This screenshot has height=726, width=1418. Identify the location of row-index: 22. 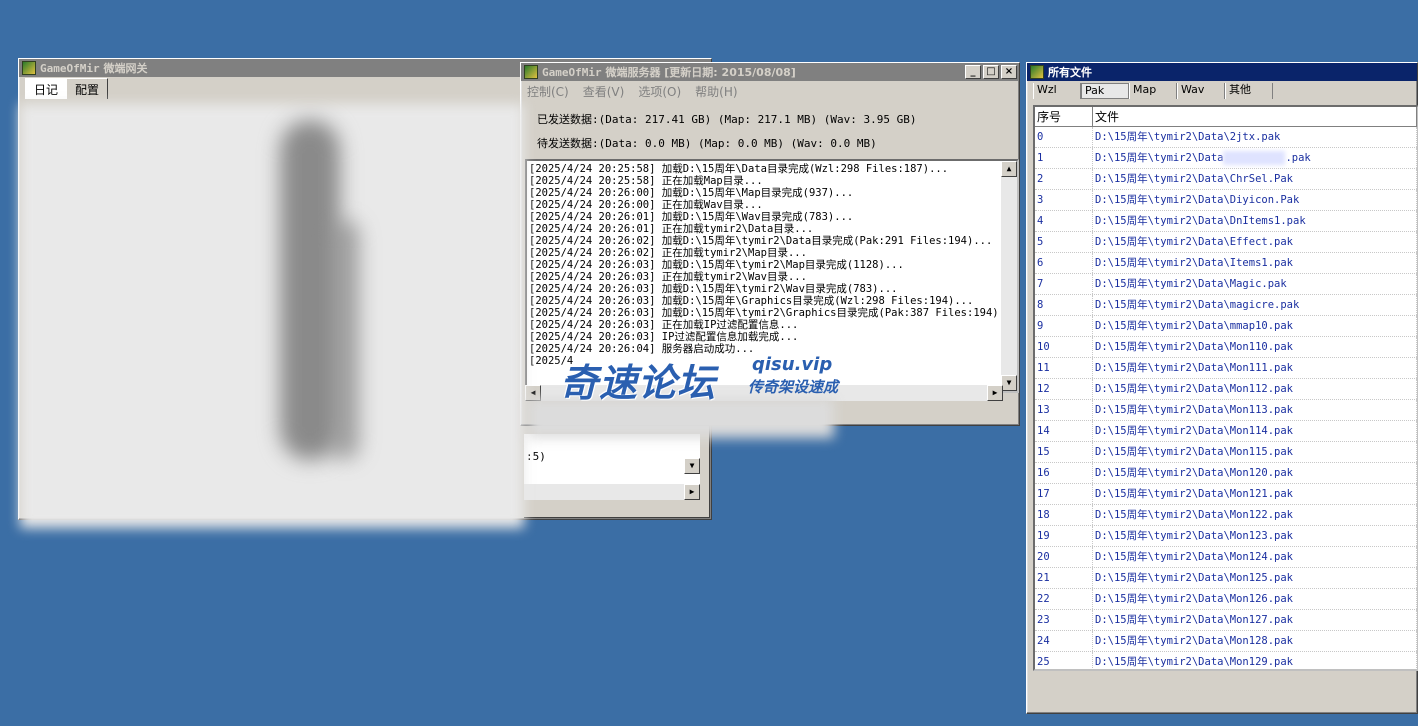
(1064, 599).